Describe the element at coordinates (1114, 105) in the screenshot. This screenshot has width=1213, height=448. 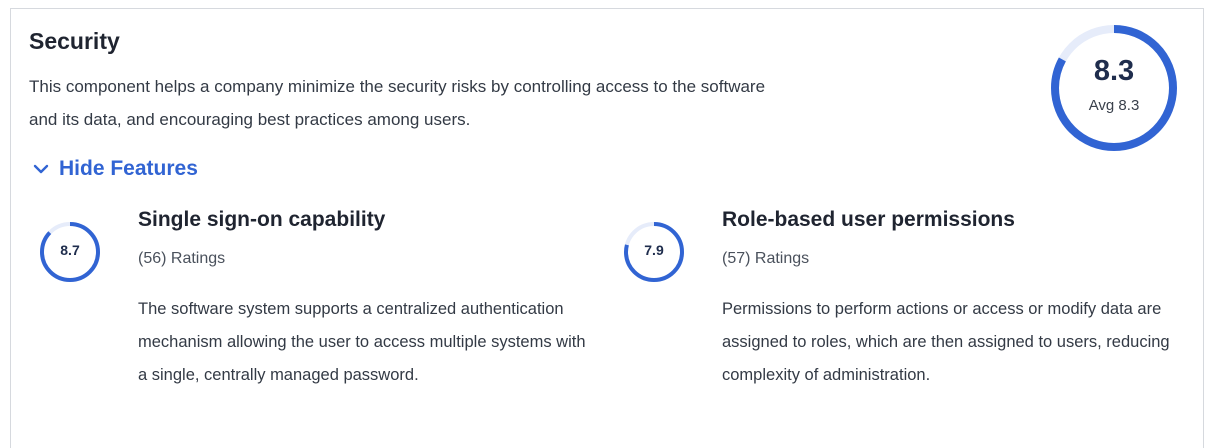
I see `average-score-label: Avg 8.3` at that location.